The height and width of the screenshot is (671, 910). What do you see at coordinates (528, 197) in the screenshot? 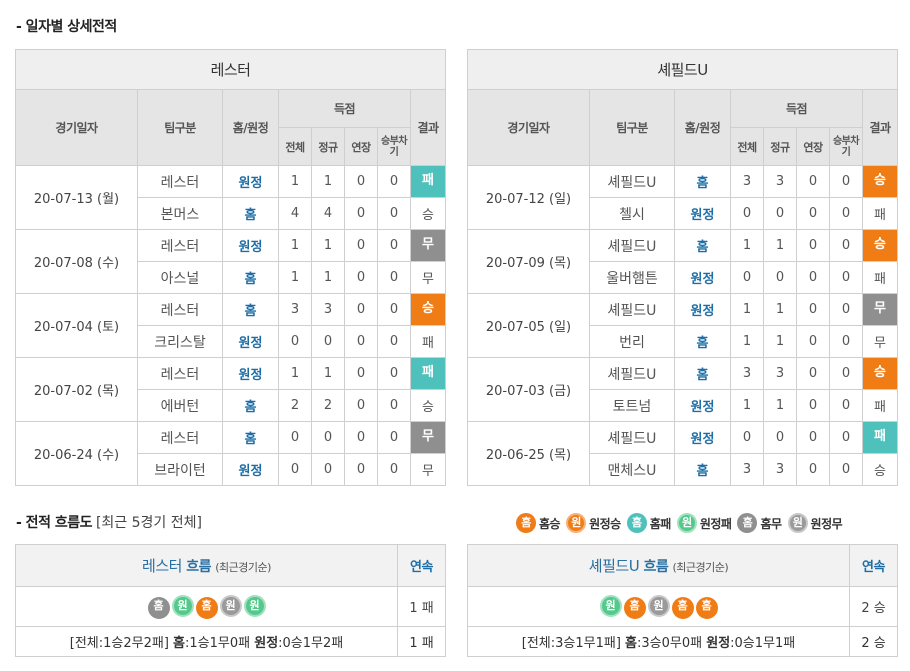
I see `match-date: 20-07-12 (일)` at bounding box center [528, 197].